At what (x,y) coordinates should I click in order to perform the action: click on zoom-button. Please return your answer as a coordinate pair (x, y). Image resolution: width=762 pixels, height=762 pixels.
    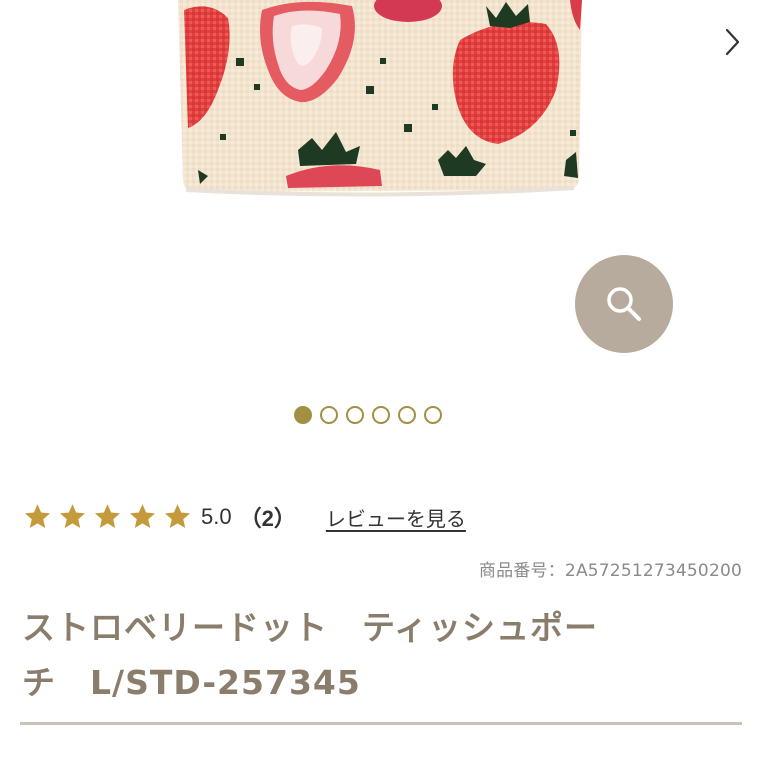
    Looking at the image, I should click on (624, 304).